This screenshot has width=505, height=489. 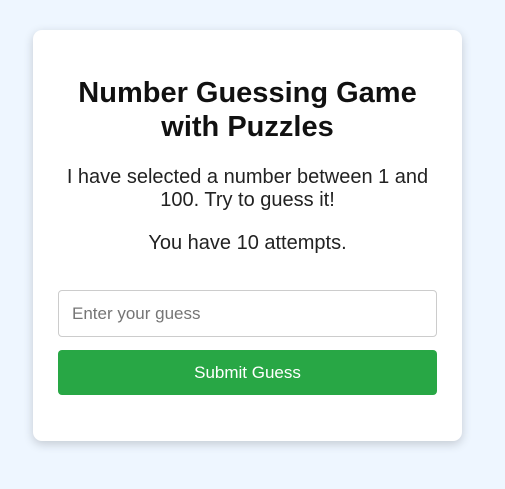 What do you see at coordinates (247, 110) in the screenshot?
I see `page-title: Number Guessing Game with Puzzles` at bounding box center [247, 110].